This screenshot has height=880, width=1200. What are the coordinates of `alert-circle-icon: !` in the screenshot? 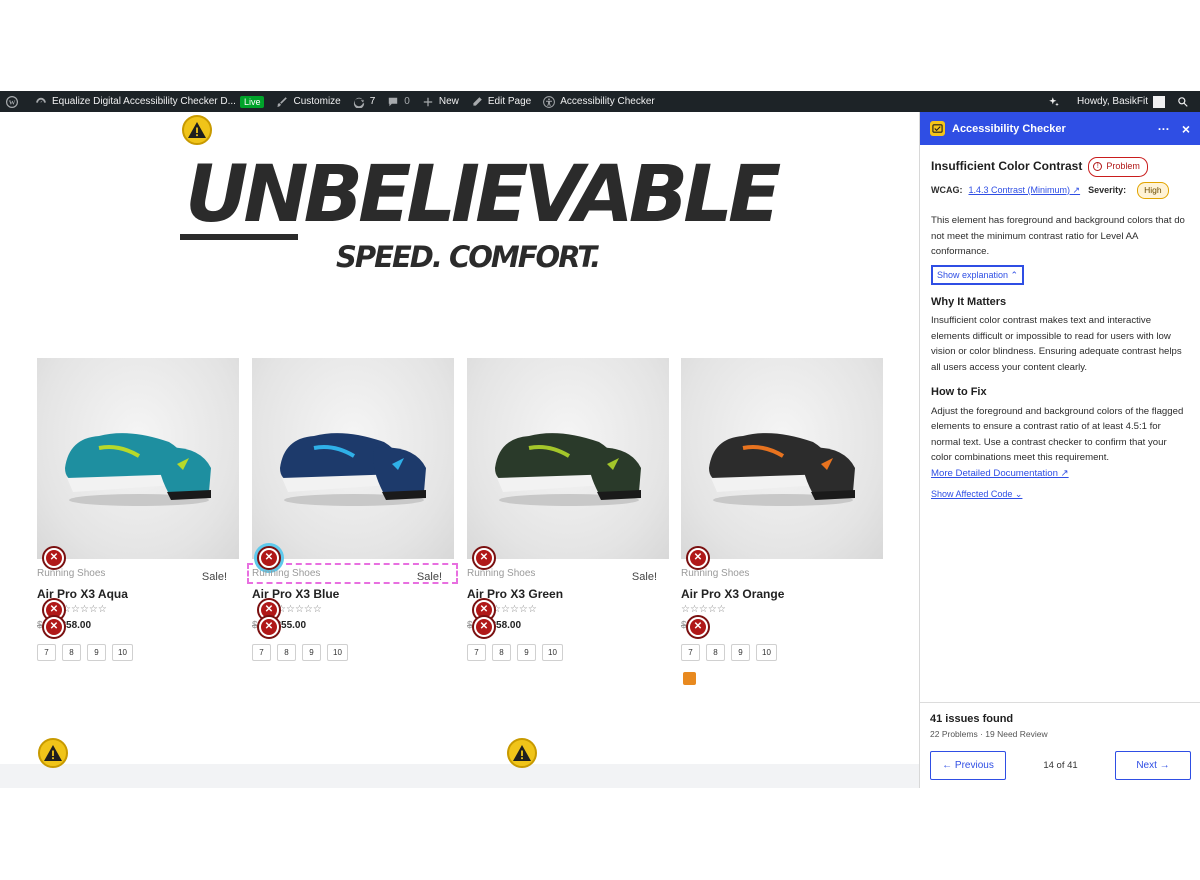 It's located at (1098, 167).